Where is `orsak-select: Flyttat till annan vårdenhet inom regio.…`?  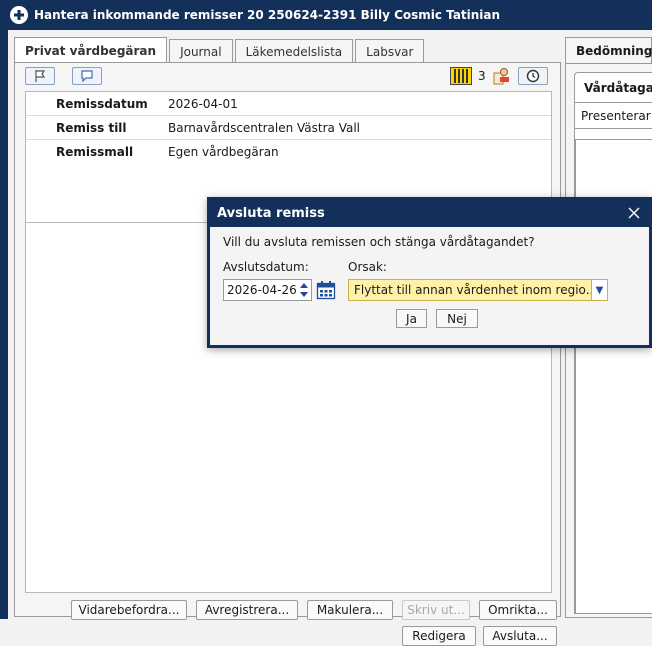 orsak-select: Flyttat till annan vårdenhet inom regio.… is located at coordinates (478, 290).